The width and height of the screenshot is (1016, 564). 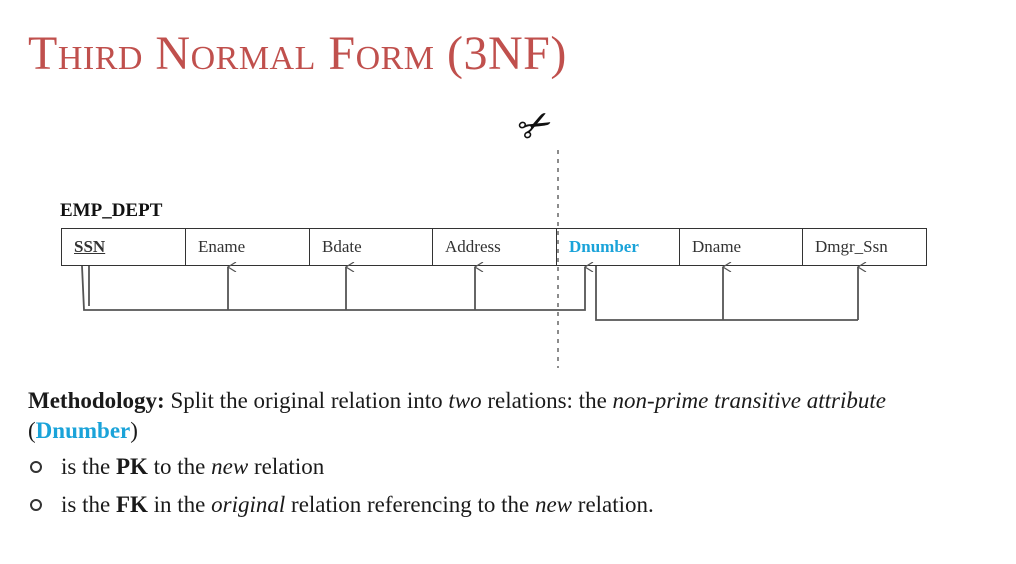 I want to click on bullet-emphasis: original, so click(x=248, y=504).